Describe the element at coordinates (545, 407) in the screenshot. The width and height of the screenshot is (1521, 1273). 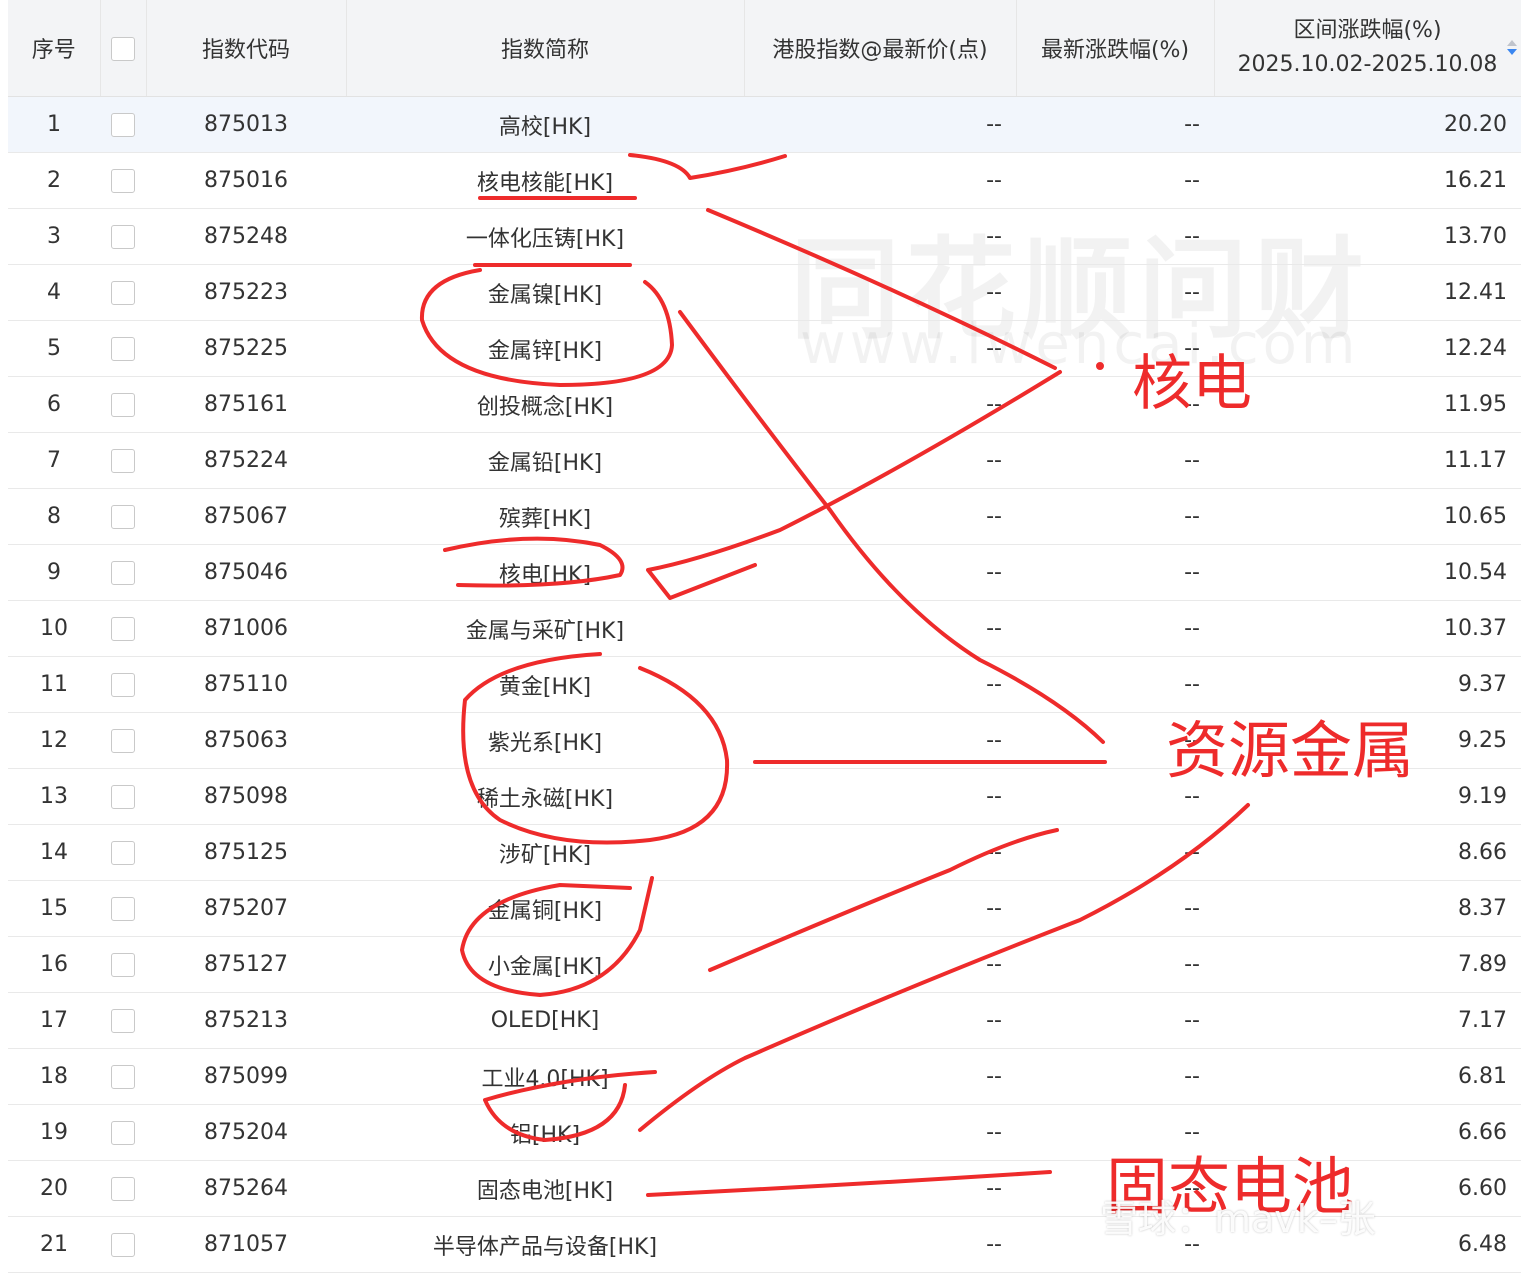
I see `index-name-link: 创投概念[HK]` at that location.